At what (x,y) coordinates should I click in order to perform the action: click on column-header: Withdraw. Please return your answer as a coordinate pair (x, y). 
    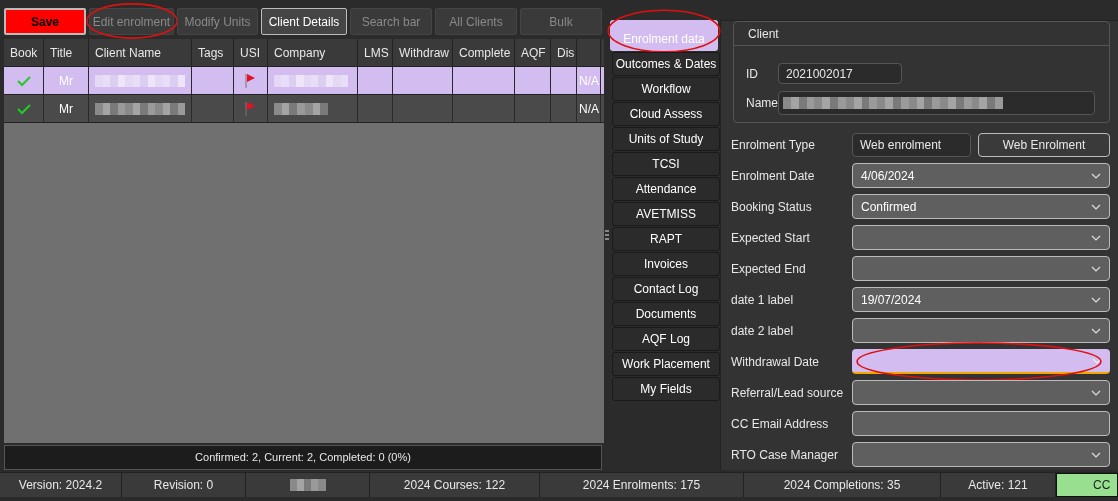
    Looking at the image, I should click on (423, 52).